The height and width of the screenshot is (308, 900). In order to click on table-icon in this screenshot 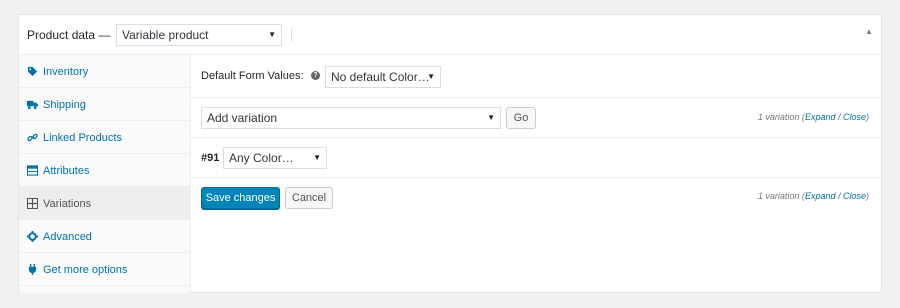, I will do `click(32, 170)`.